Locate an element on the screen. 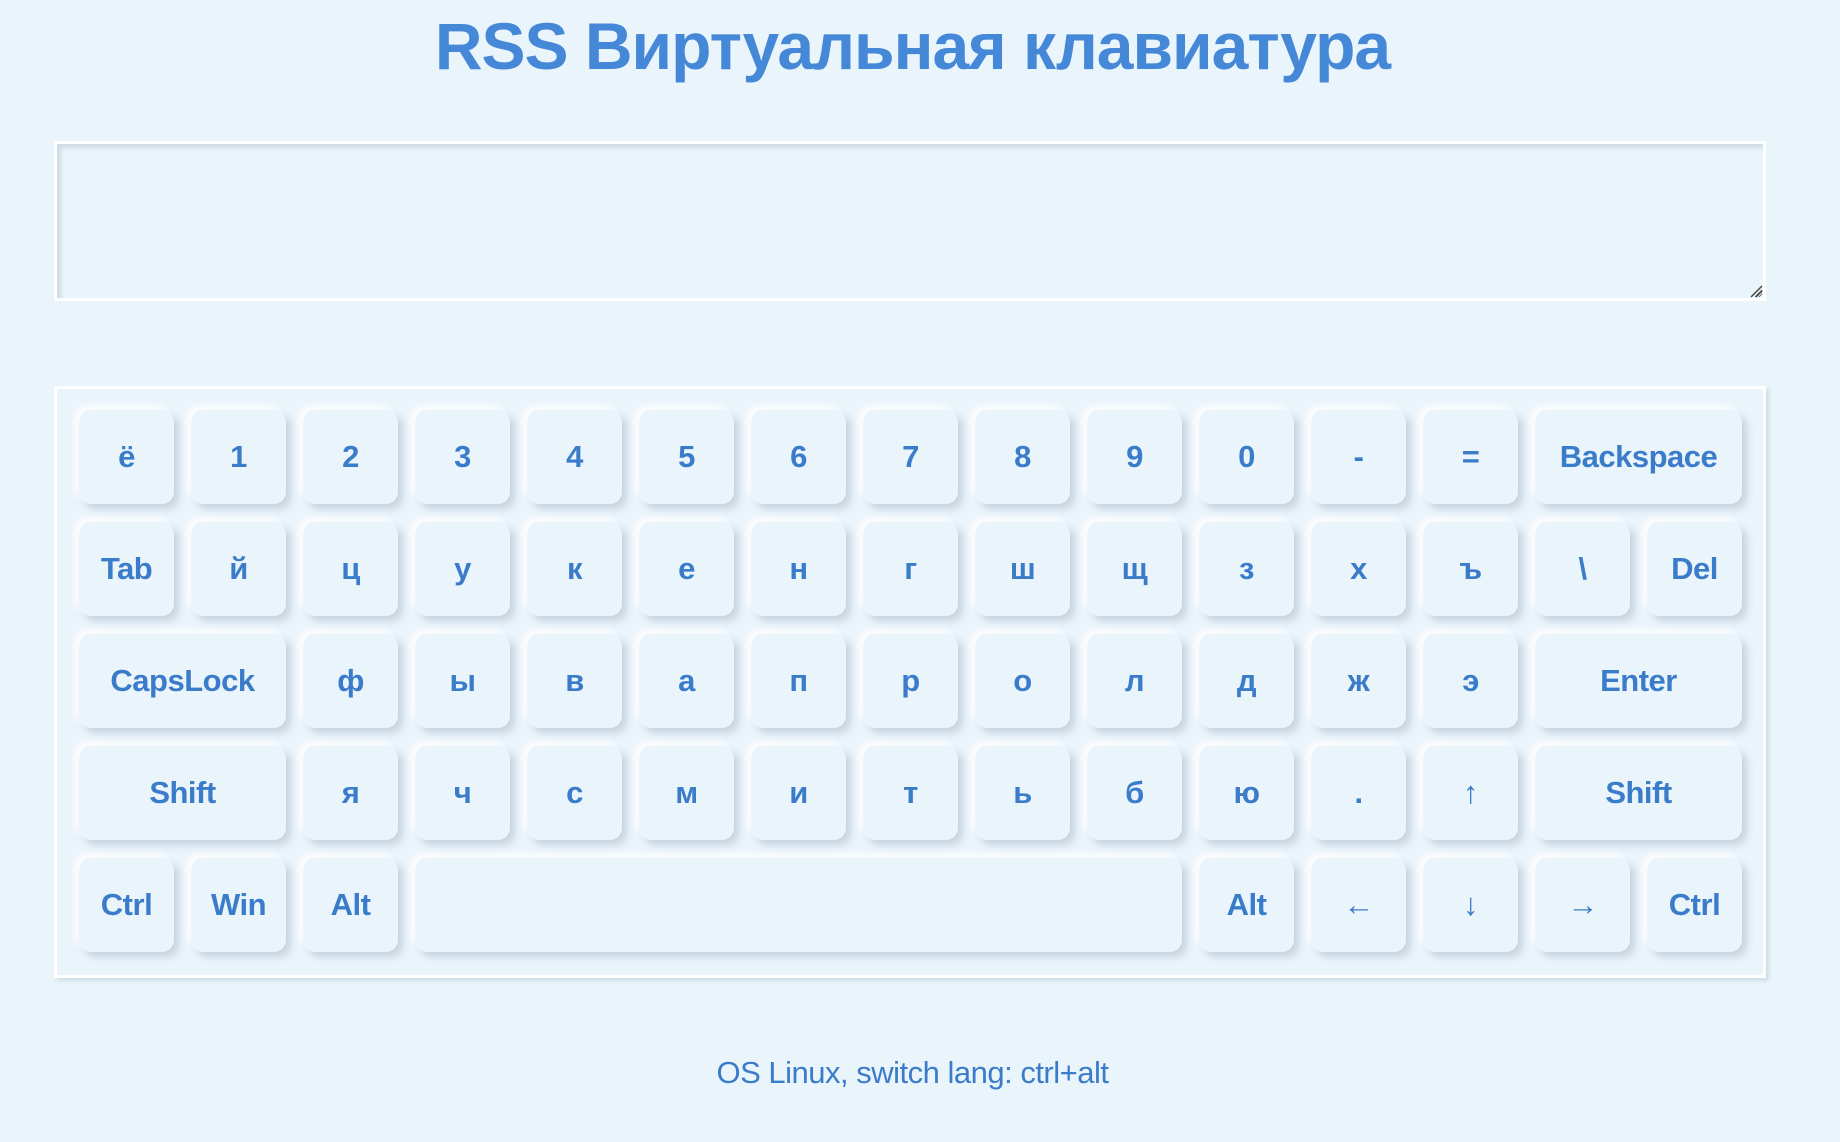 The image size is (1840, 1142). key-м: м is located at coordinates (686, 793).